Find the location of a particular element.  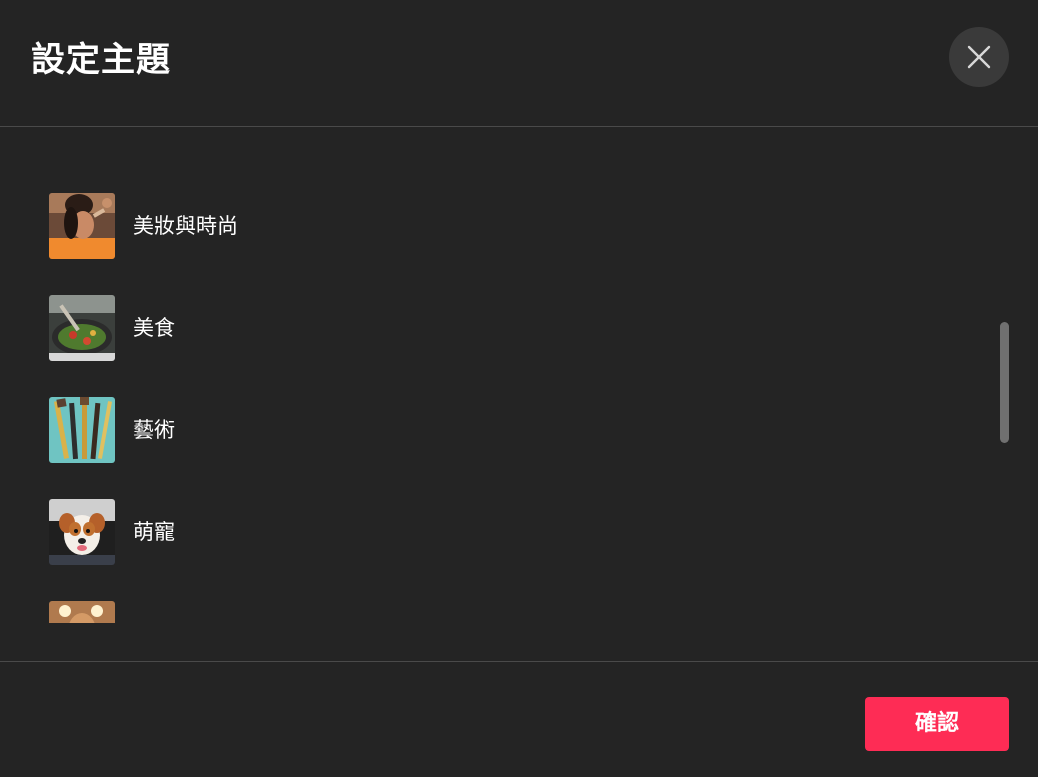

topic-thumbnail-pets is located at coordinates (82, 532).